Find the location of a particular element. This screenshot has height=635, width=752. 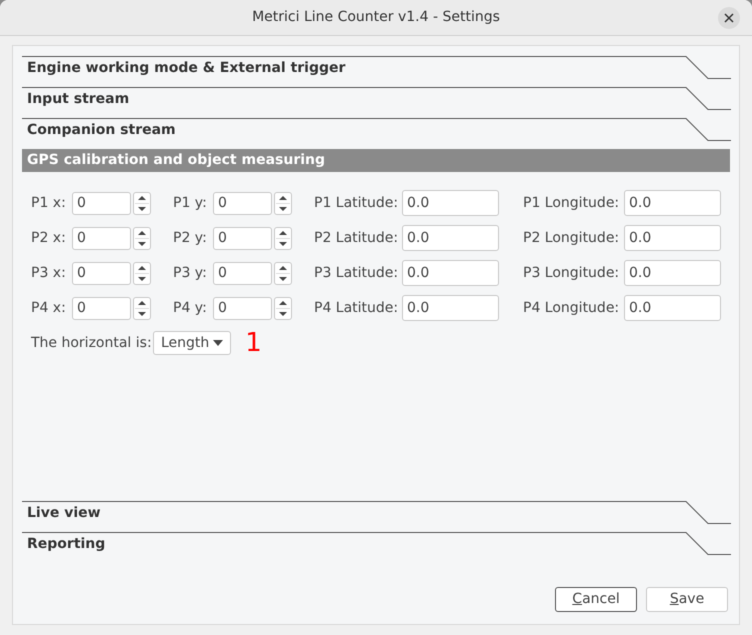

field-label: P4 Longitude: is located at coordinates (571, 308).